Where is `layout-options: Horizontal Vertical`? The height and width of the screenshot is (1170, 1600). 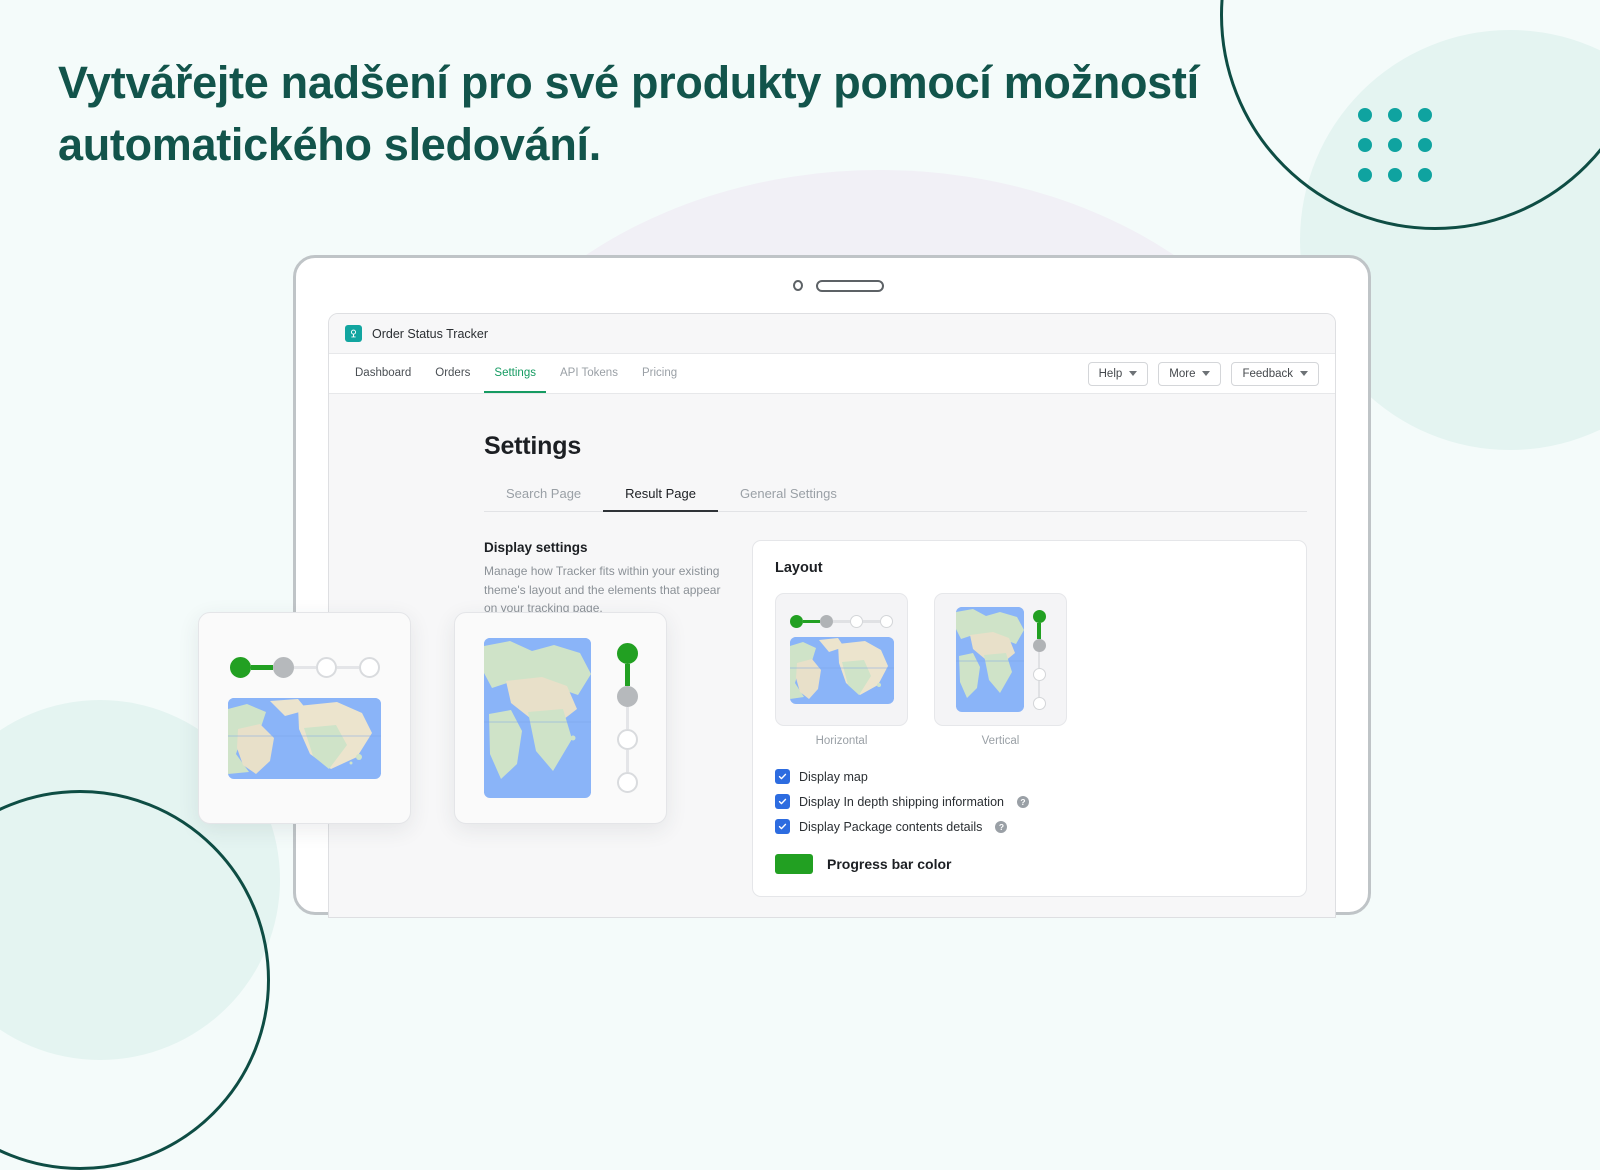 layout-options: Horizontal Vertical is located at coordinates (1029, 670).